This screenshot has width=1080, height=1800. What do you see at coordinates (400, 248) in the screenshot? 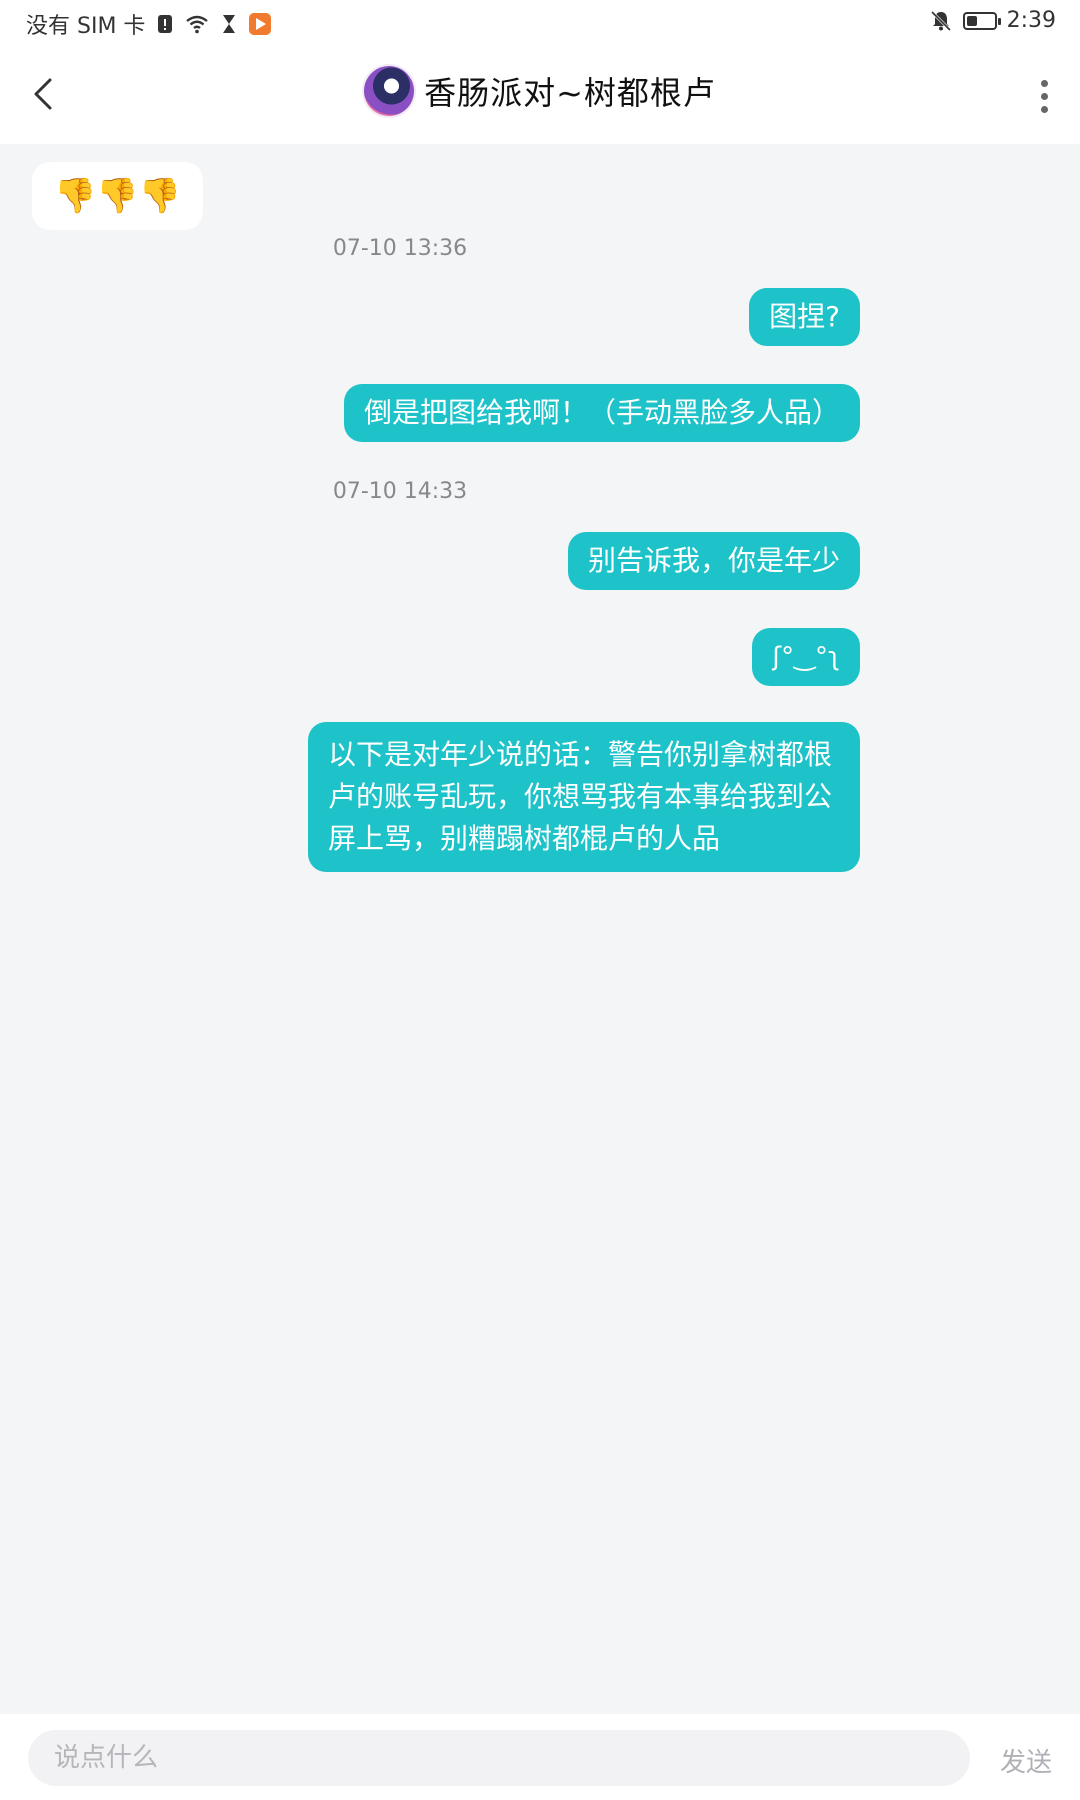
I see `timestamp: 07-10 13:36` at bounding box center [400, 248].